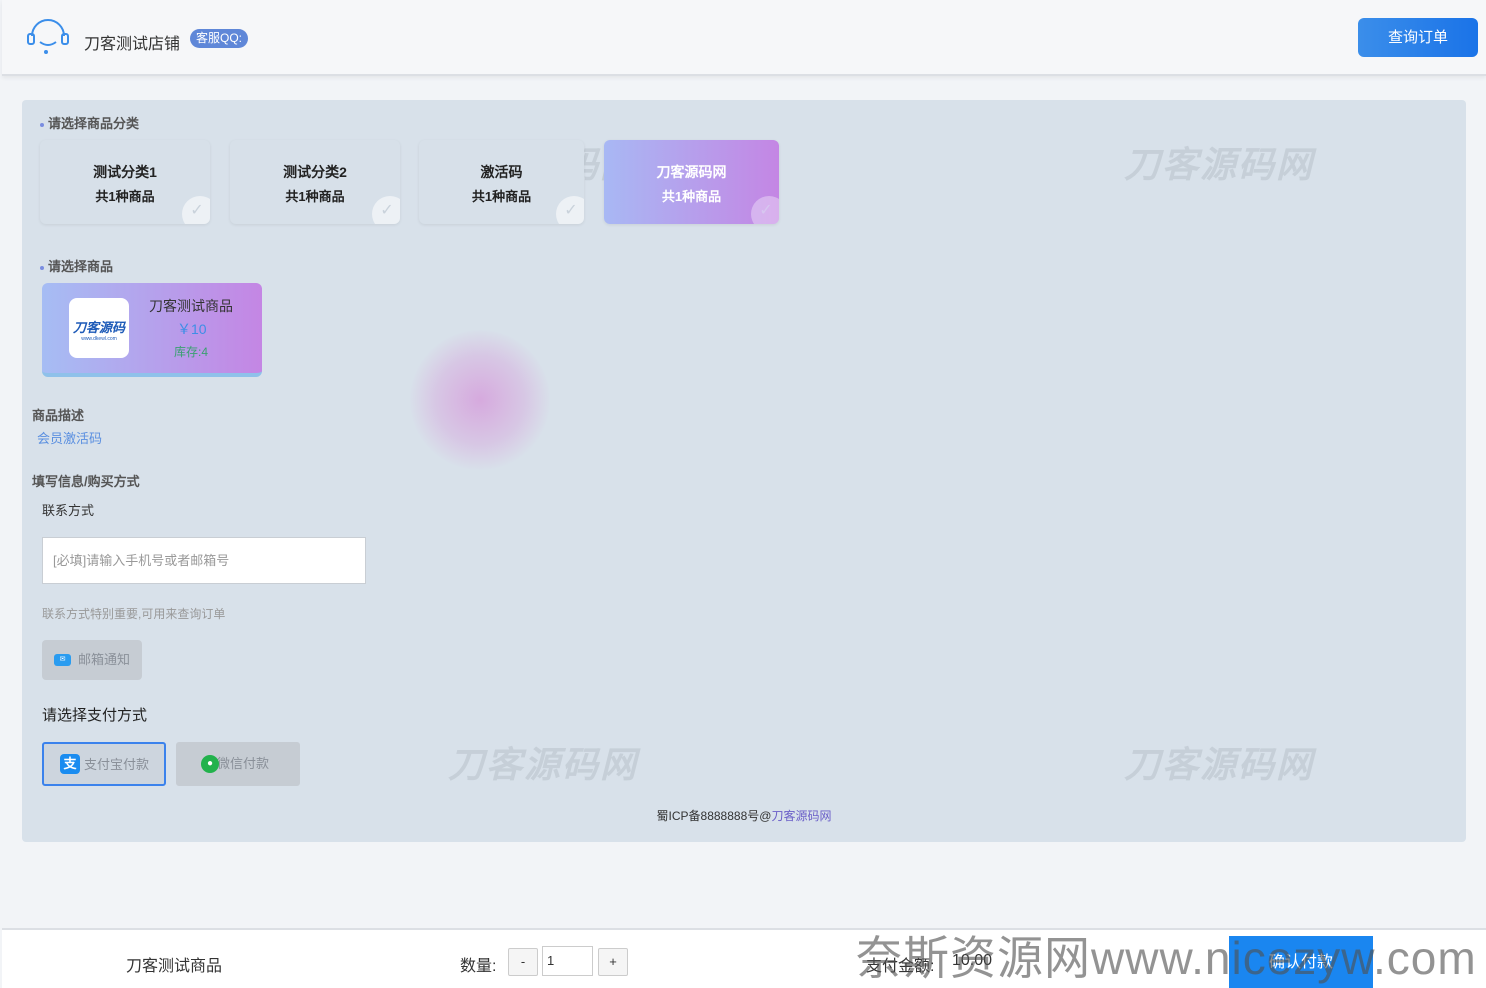  I want to click on category-card-active: 刀客源码网 共1种商品 ✓, so click(691, 182).